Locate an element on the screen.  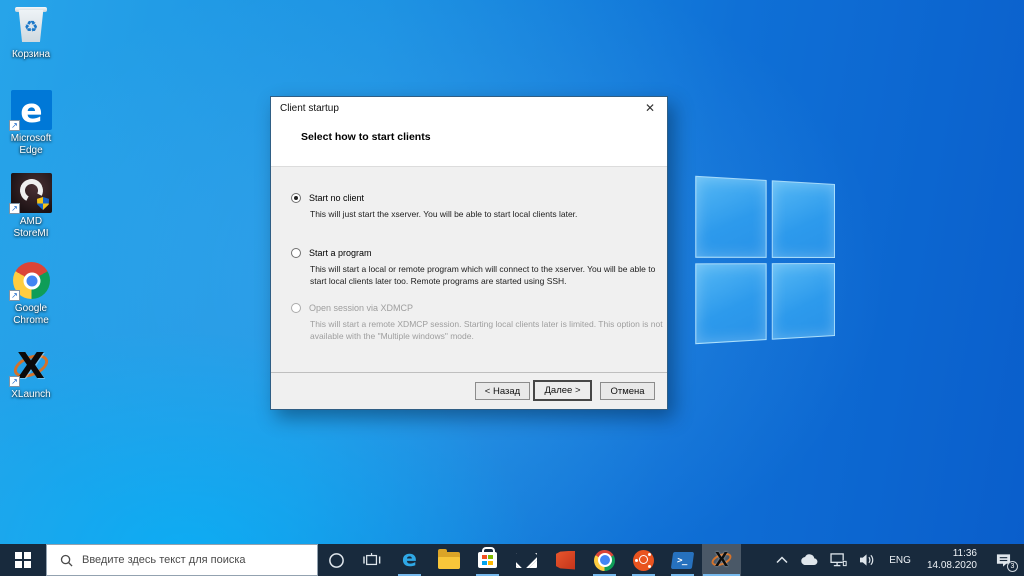
task-view-button is located at coordinates (372, 560).